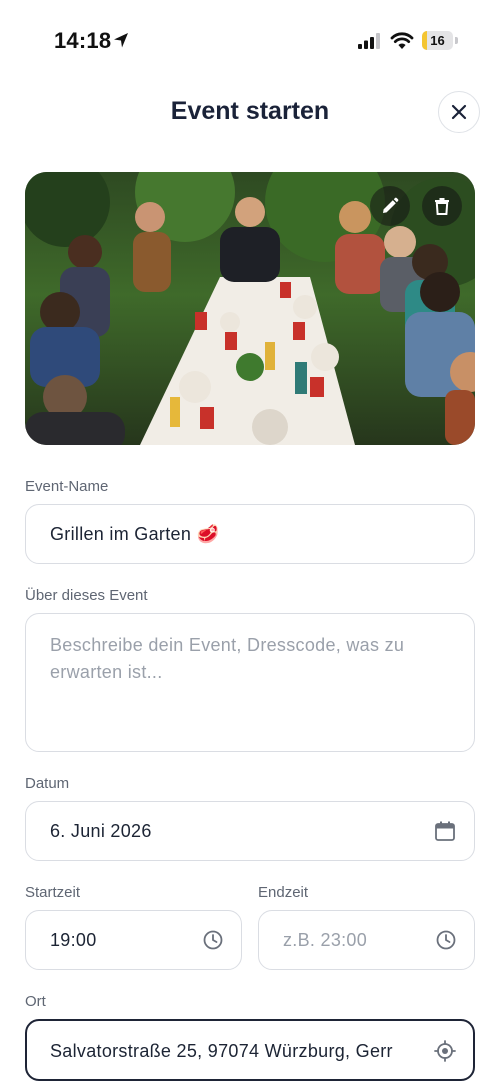  I want to click on location-arrow-icon, so click(121, 40).